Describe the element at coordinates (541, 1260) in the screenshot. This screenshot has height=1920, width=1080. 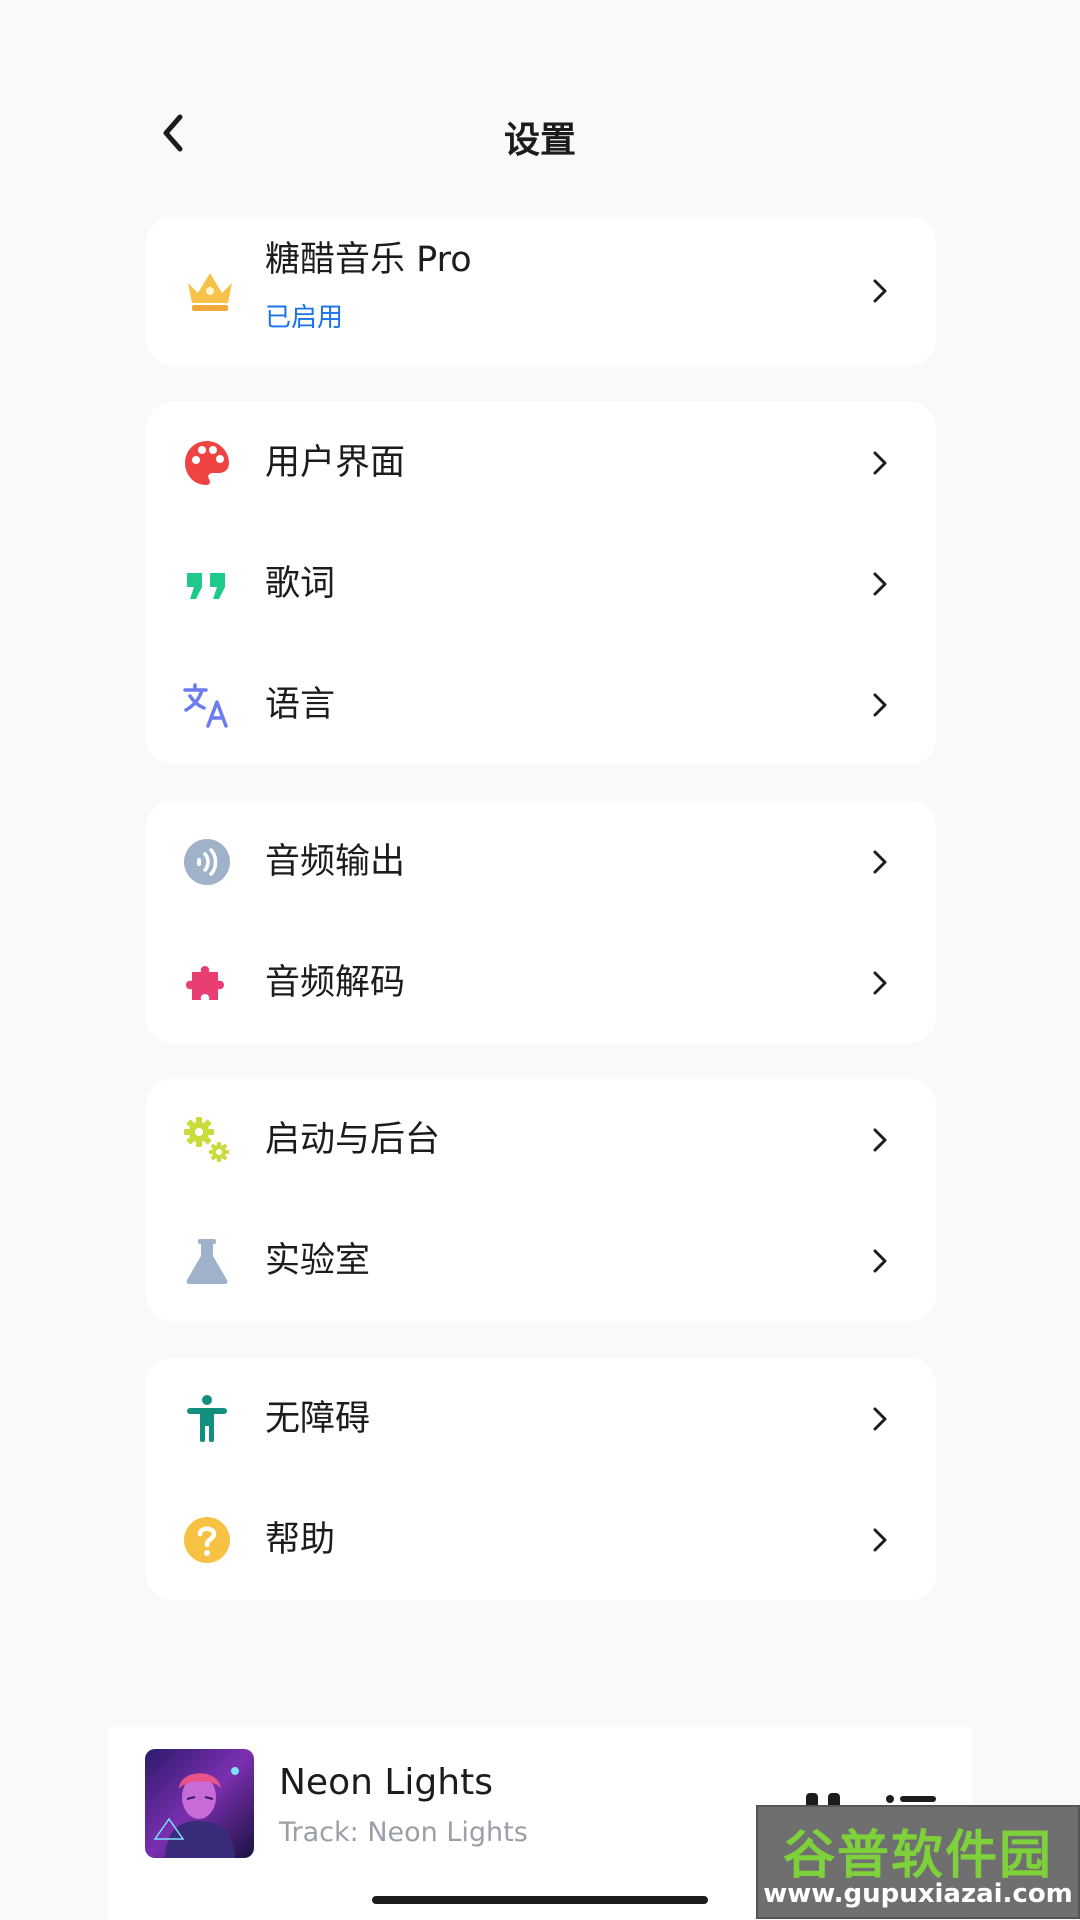
I see `row-lab: 实验室` at that location.